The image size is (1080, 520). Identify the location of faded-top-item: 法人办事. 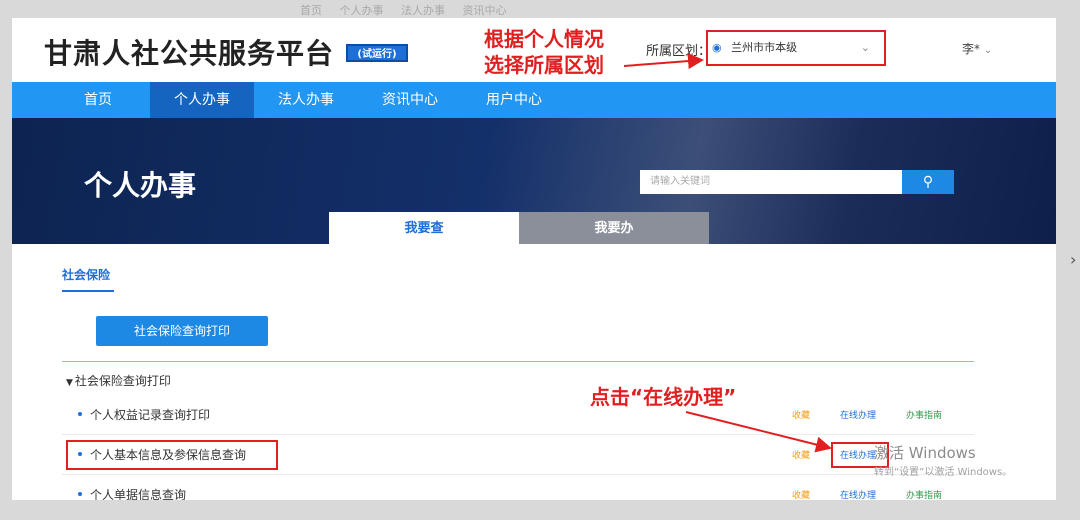
(423, 10).